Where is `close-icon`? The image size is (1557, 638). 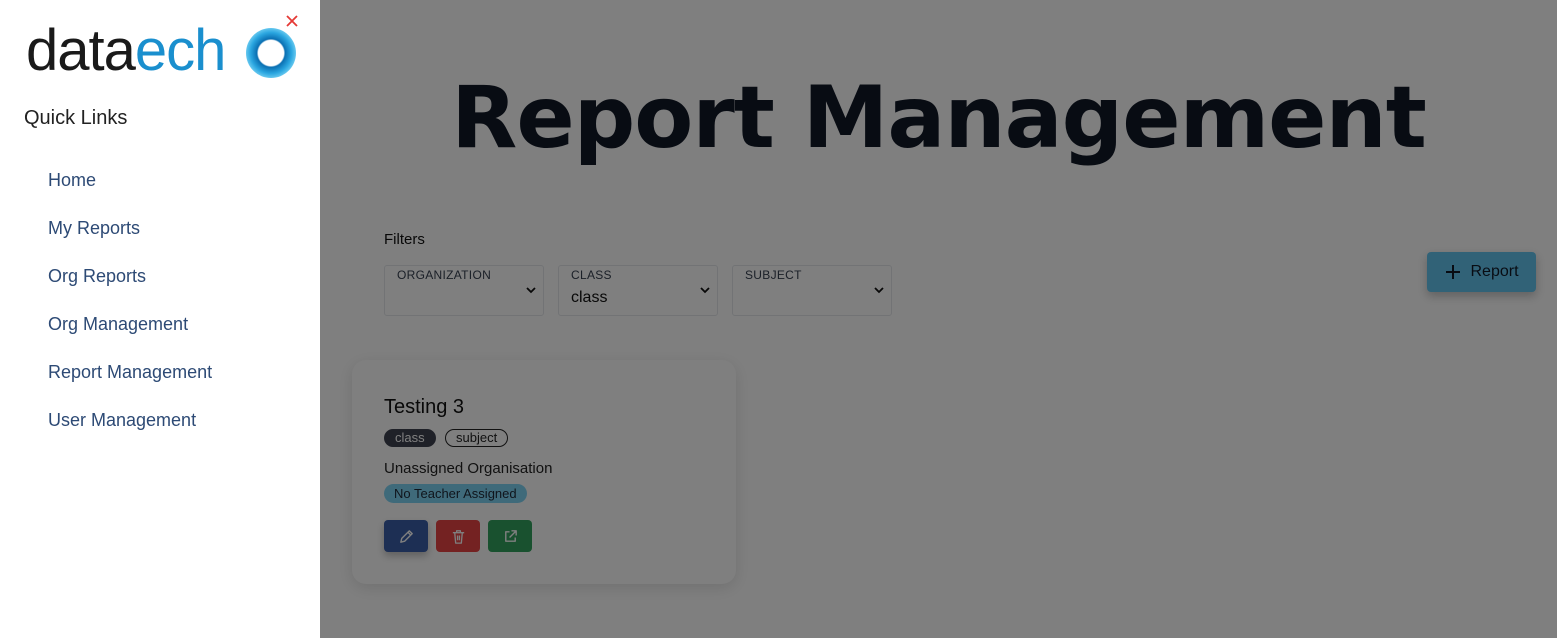 close-icon is located at coordinates (292, 21).